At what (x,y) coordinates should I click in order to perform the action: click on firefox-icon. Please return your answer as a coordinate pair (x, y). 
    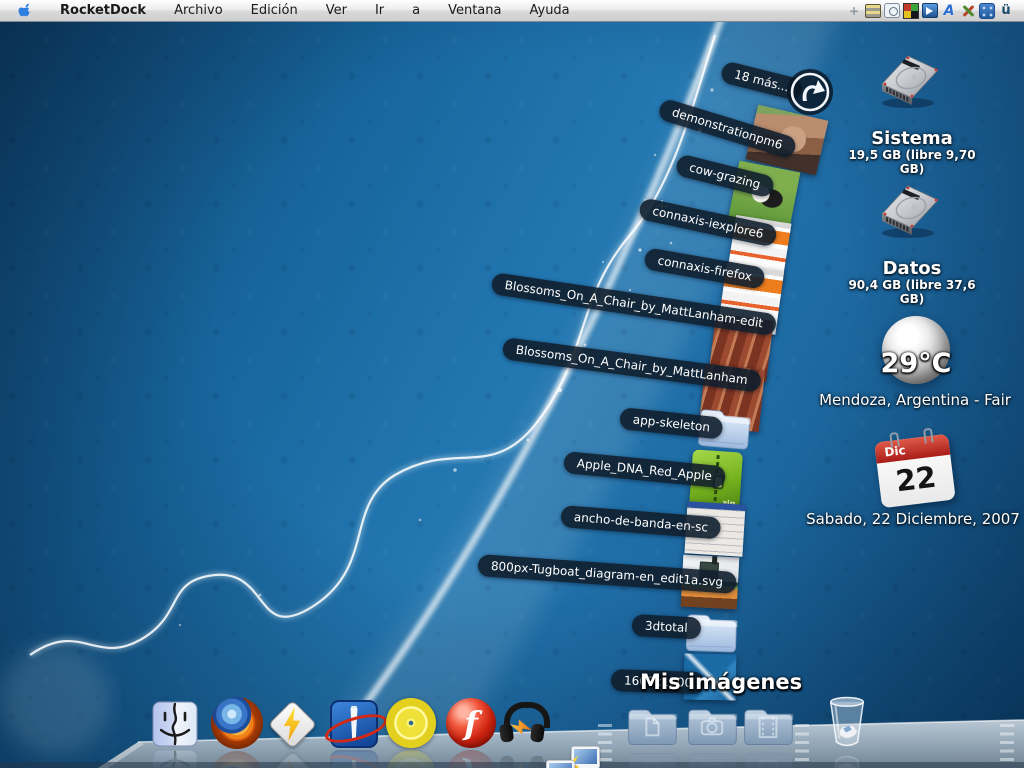
    Looking at the image, I should click on (237, 723).